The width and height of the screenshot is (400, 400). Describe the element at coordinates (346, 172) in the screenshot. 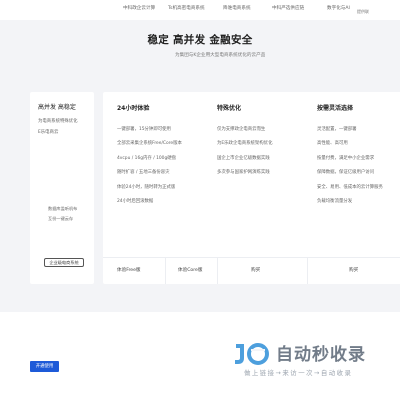

I see `feature-item: 保障数据，保证亿级用户访问` at that location.